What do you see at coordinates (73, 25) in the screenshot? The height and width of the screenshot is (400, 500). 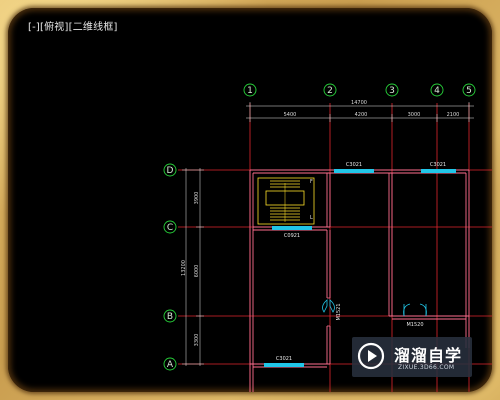 I see `viewport-label: [-][俯视][二维线框]` at bounding box center [73, 25].